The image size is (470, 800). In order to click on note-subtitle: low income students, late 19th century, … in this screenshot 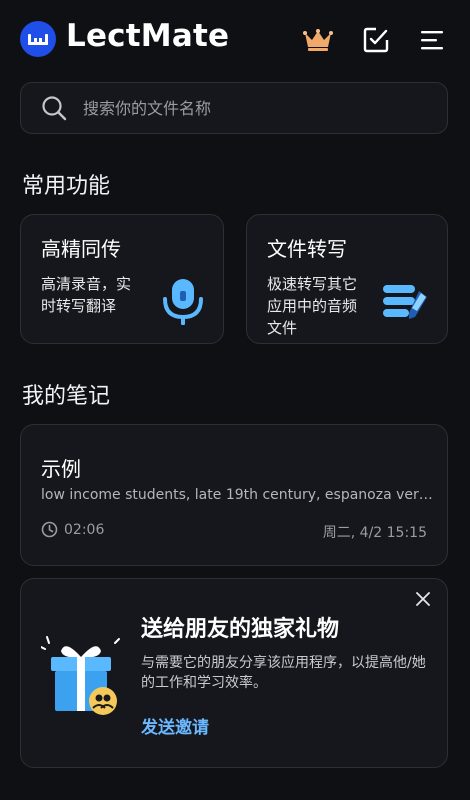, I will do `click(237, 495)`.